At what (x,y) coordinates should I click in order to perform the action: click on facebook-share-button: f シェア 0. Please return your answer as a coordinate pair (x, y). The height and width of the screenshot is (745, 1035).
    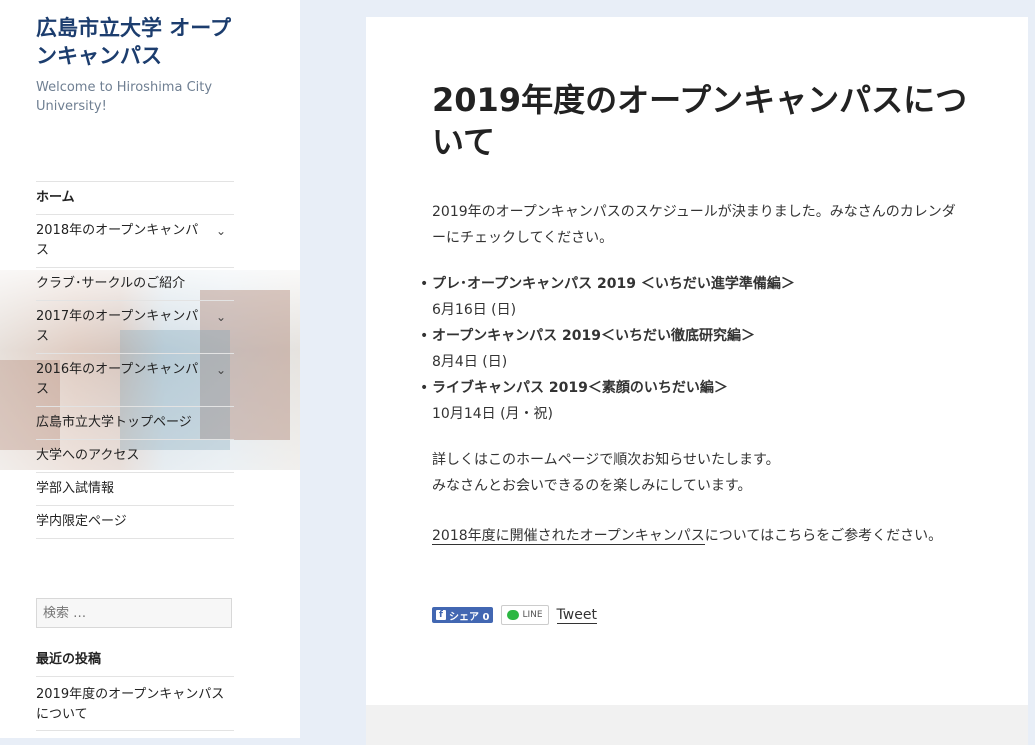
    Looking at the image, I should click on (463, 615).